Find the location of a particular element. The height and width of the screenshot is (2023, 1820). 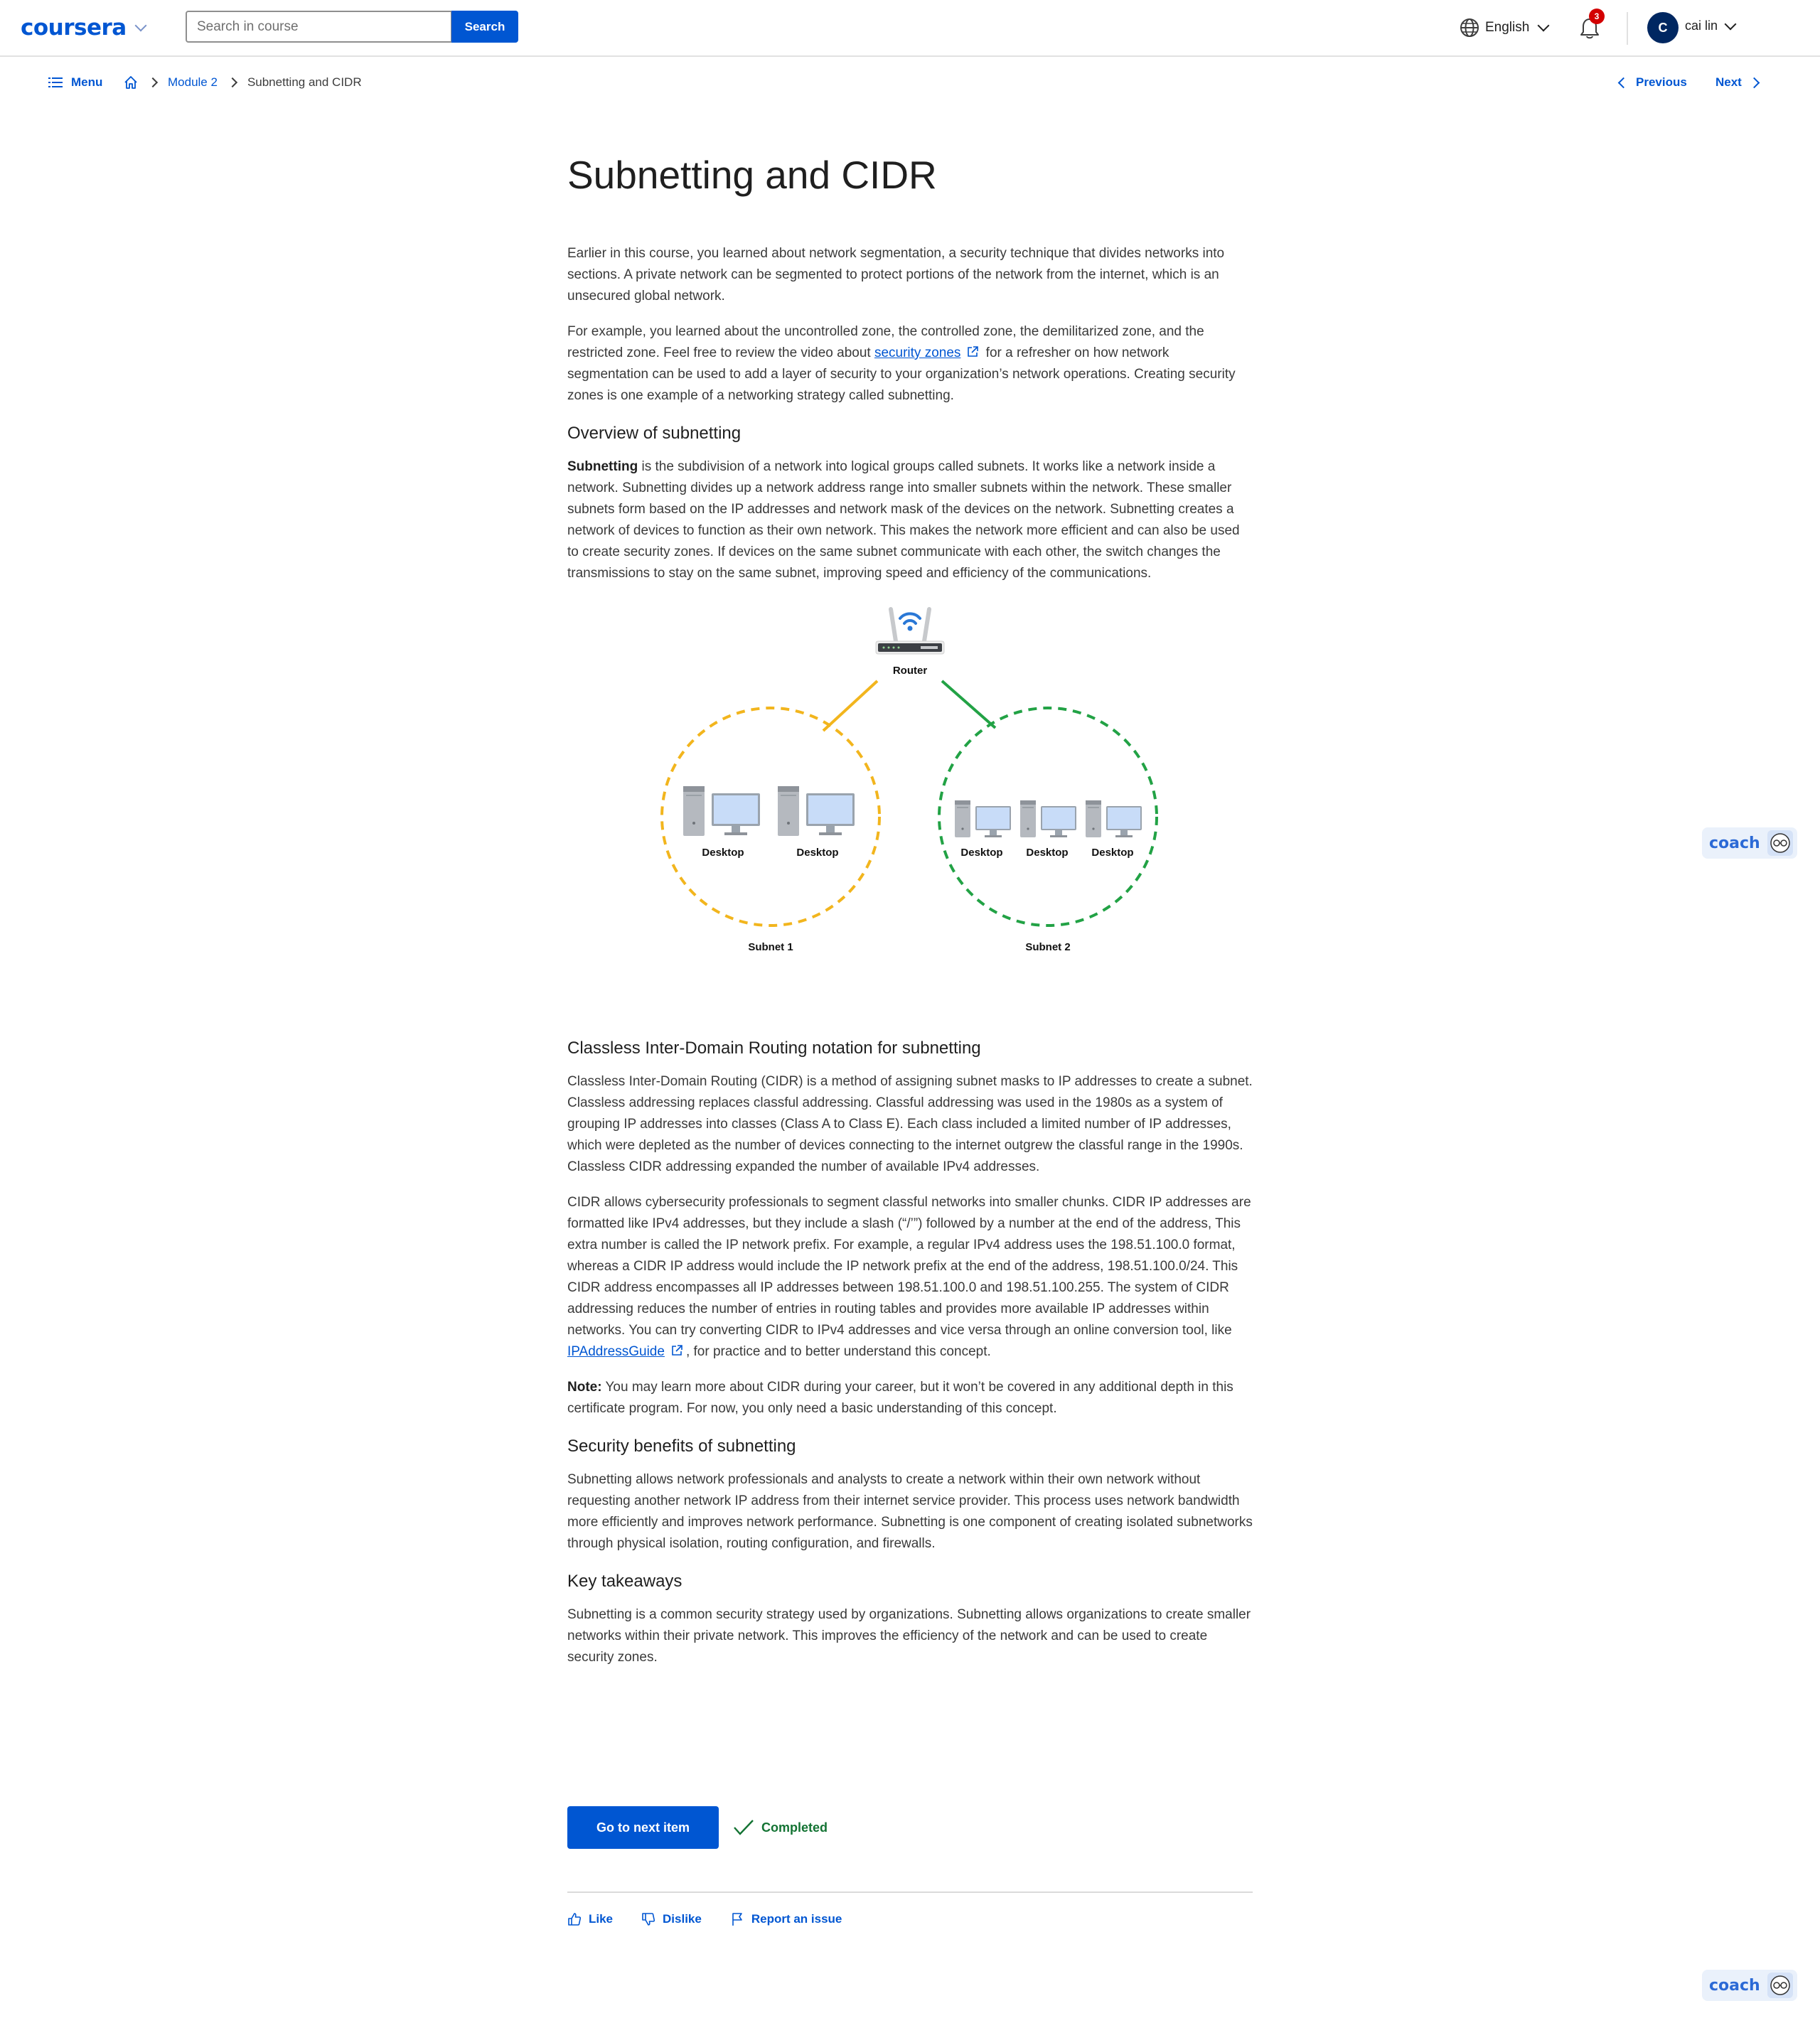

subnetting-term: Subnetting is located at coordinates (602, 466).